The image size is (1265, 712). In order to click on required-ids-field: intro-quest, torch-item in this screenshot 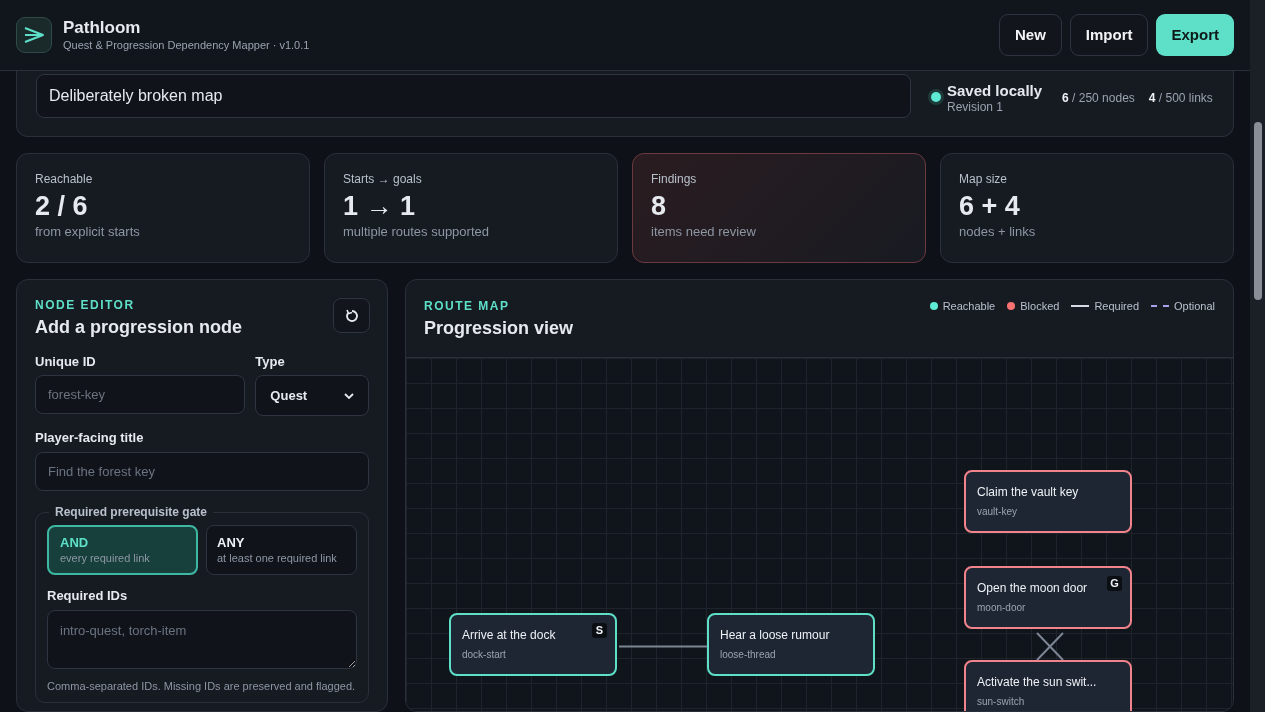, I will do `click(202, 639)`.